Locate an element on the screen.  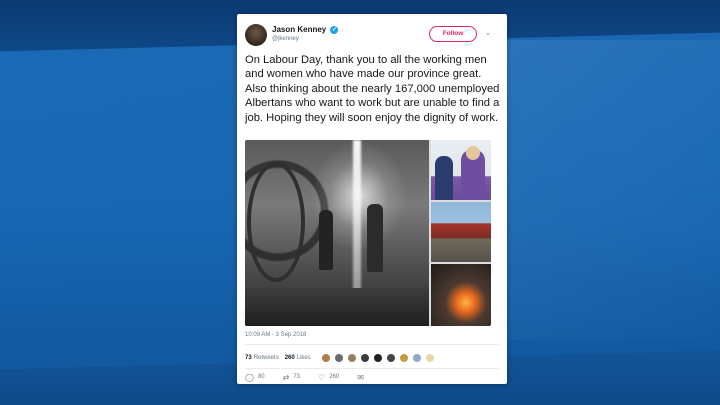
liker-avatars is located at coordinates (379, 358).